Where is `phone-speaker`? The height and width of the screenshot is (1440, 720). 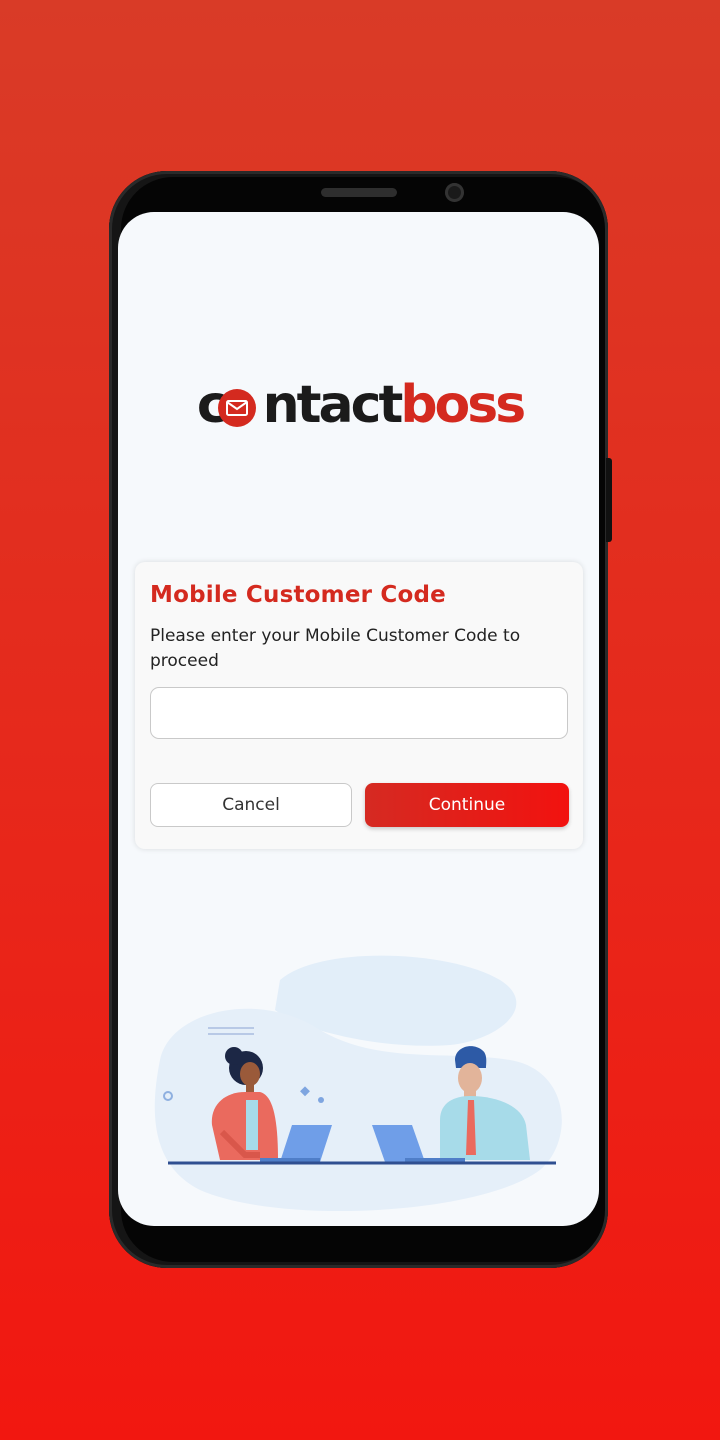 phone-speaker is located at coordinates (359, 192).